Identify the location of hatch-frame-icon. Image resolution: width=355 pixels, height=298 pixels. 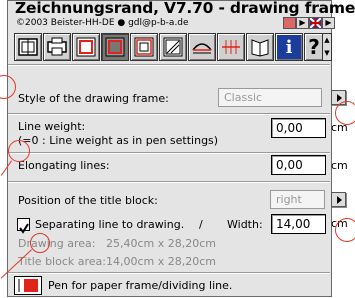
(173, 47).